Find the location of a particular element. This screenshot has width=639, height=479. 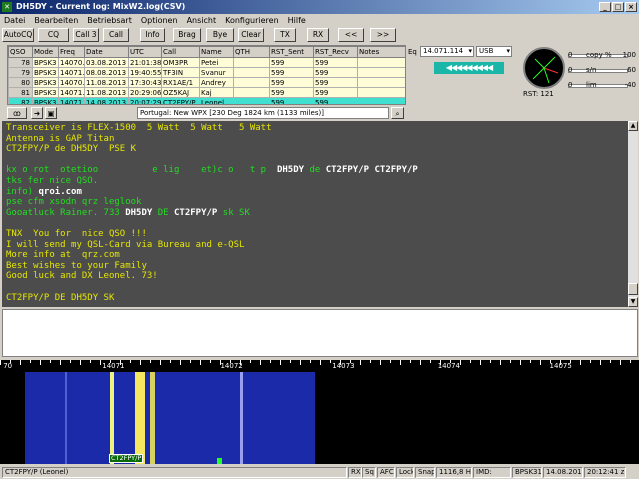

transmit-text-area is located at coordinates (320, 333).